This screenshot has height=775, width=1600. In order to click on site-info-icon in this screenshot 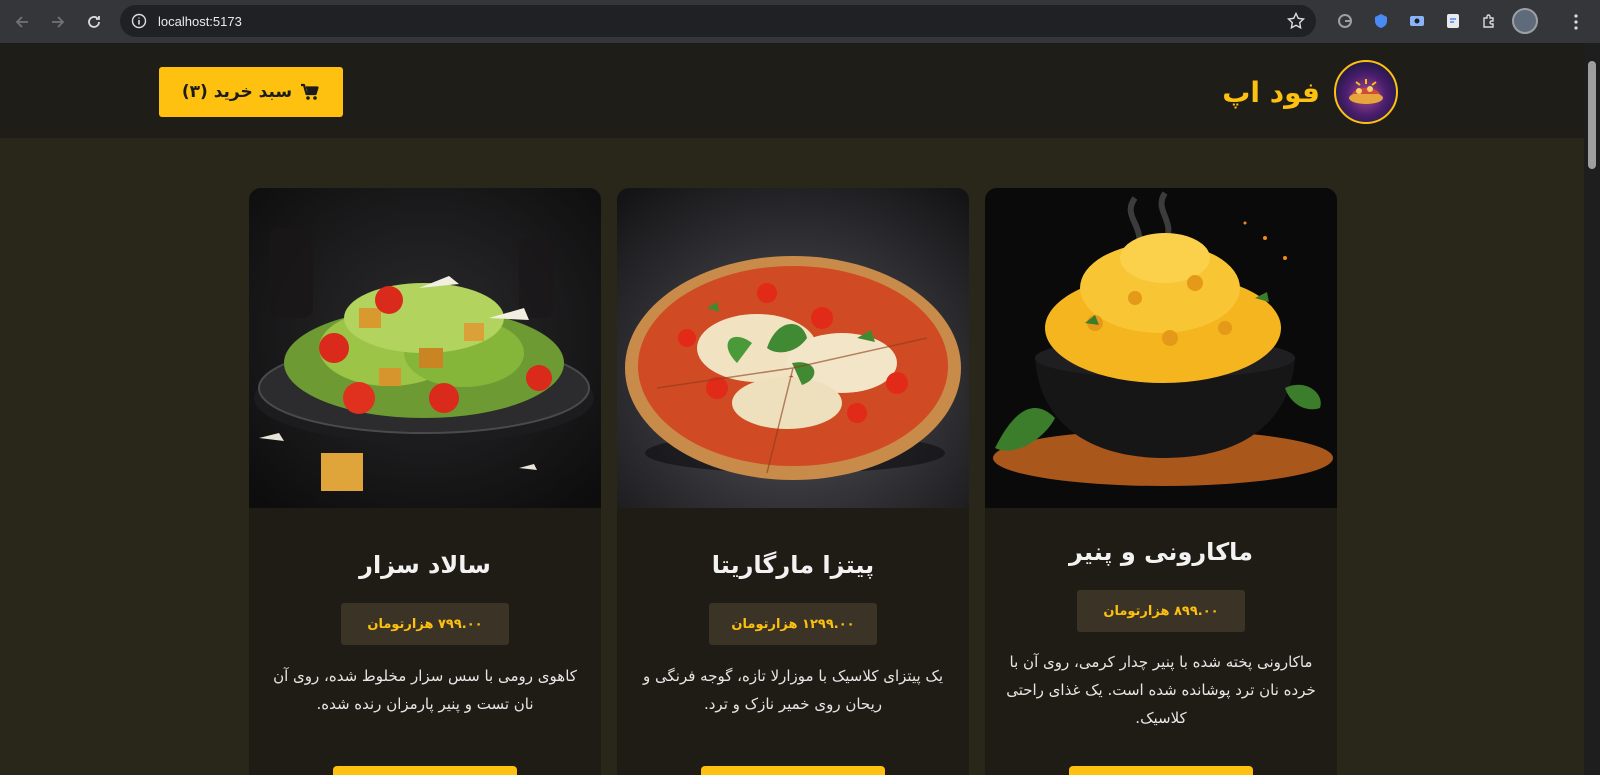, I will do `click(139, 21)`.